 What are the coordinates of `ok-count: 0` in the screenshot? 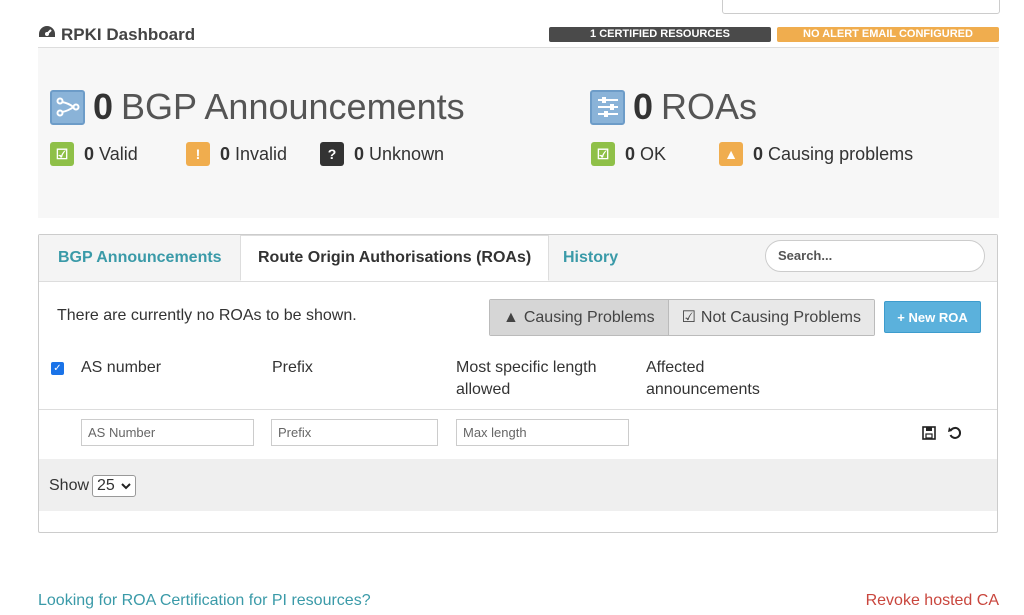 It's located at (630, 153).